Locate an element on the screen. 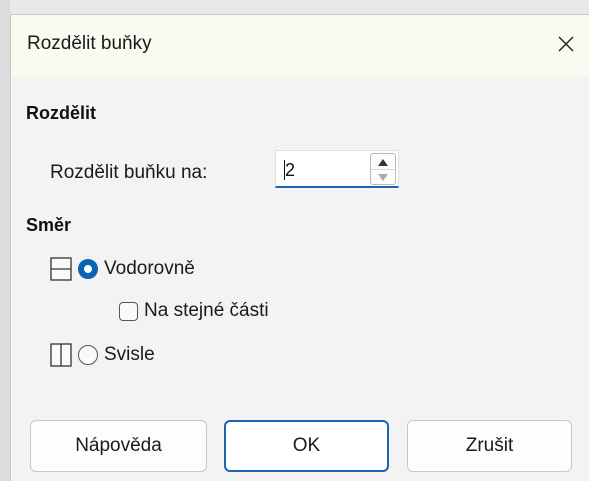  direction-section-heading: Směr is located at coordinates (49, 225).